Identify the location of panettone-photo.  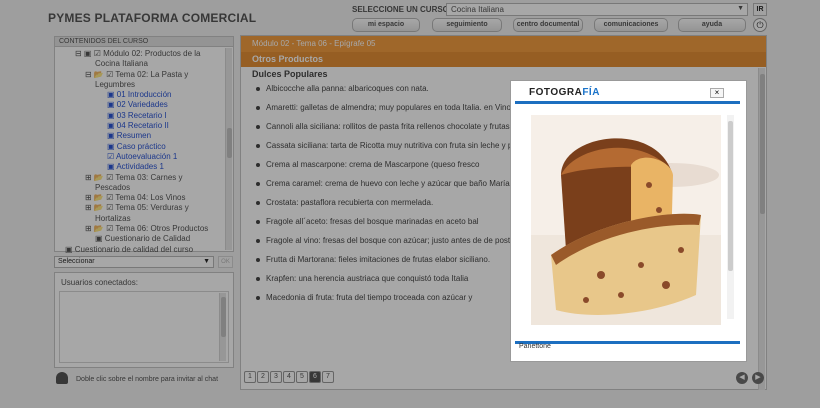
(626, 220).